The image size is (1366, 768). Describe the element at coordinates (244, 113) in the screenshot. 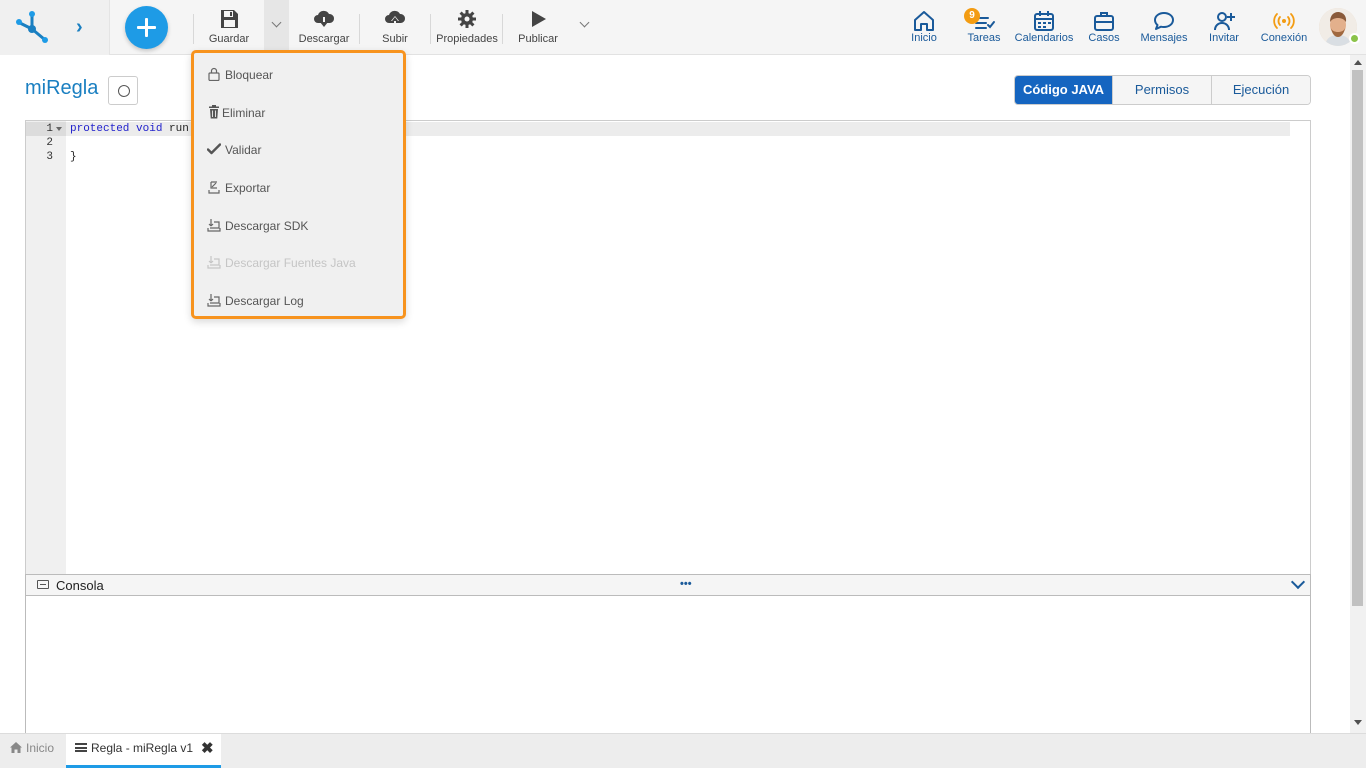

I see `menu-item-label: Eliminar` at that location.